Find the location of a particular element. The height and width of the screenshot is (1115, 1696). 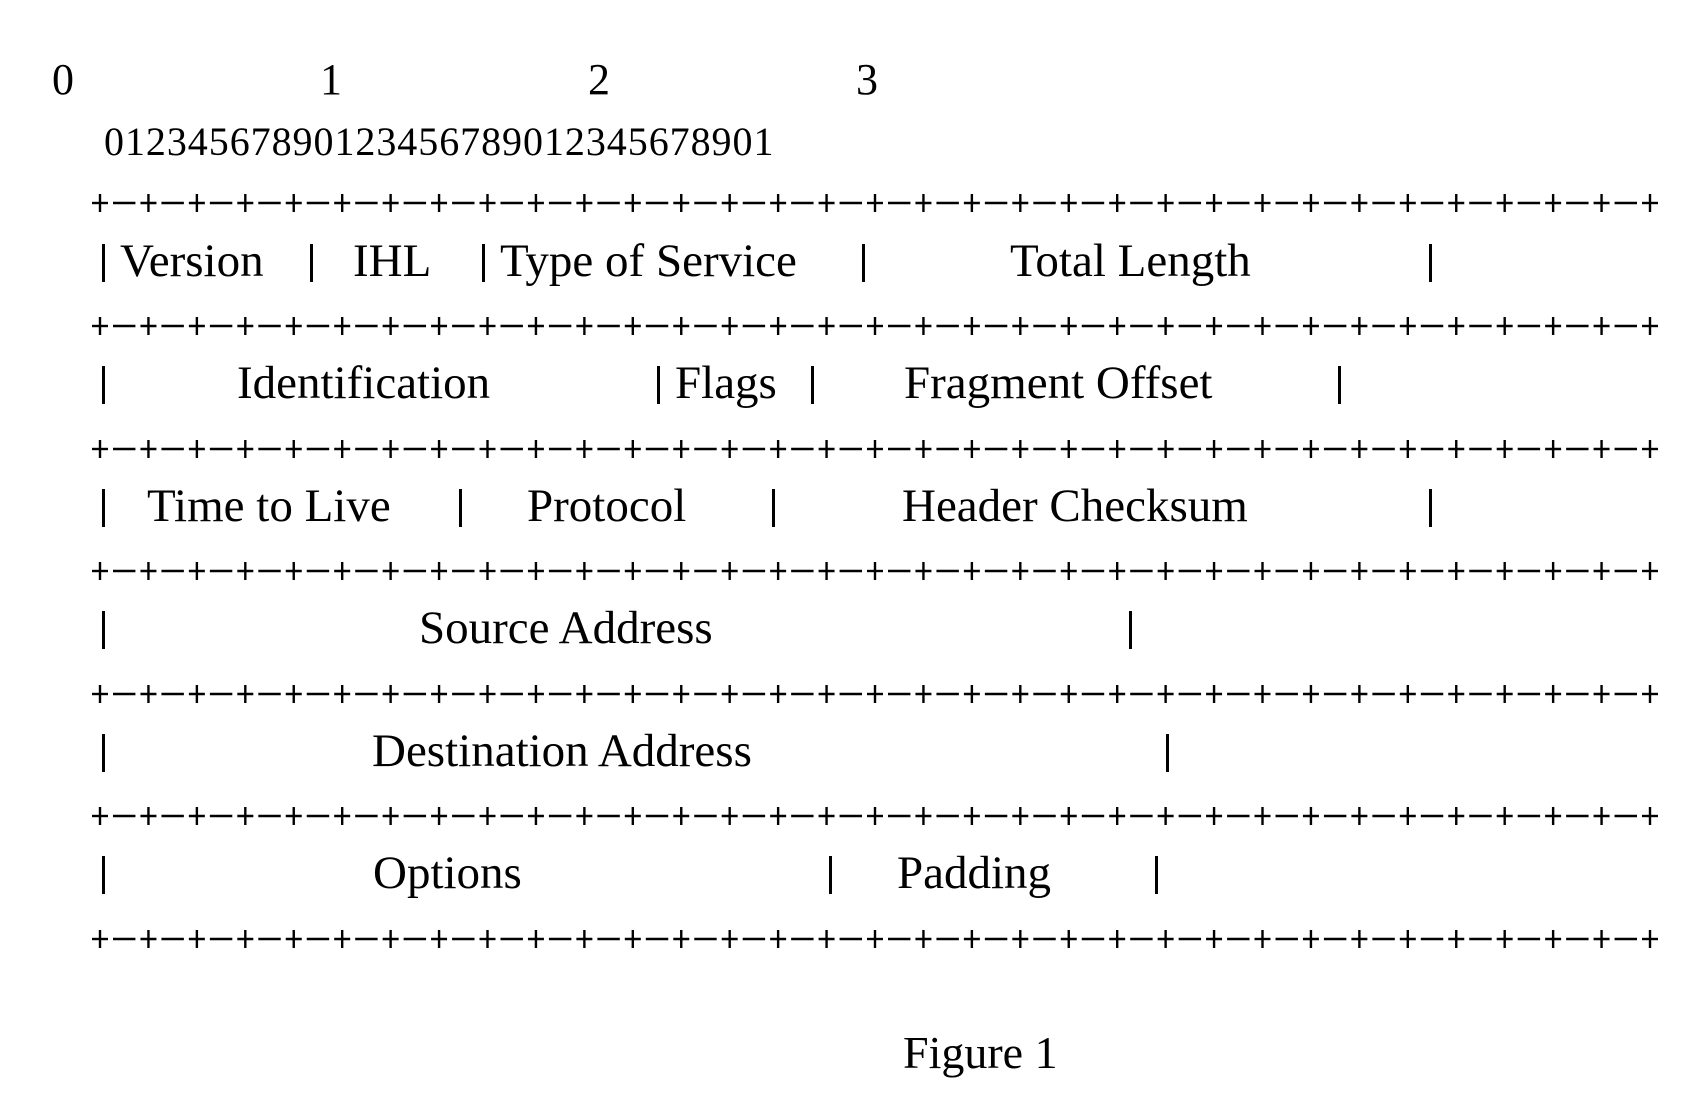

field-options: Options is located at coordinates (447, 873).